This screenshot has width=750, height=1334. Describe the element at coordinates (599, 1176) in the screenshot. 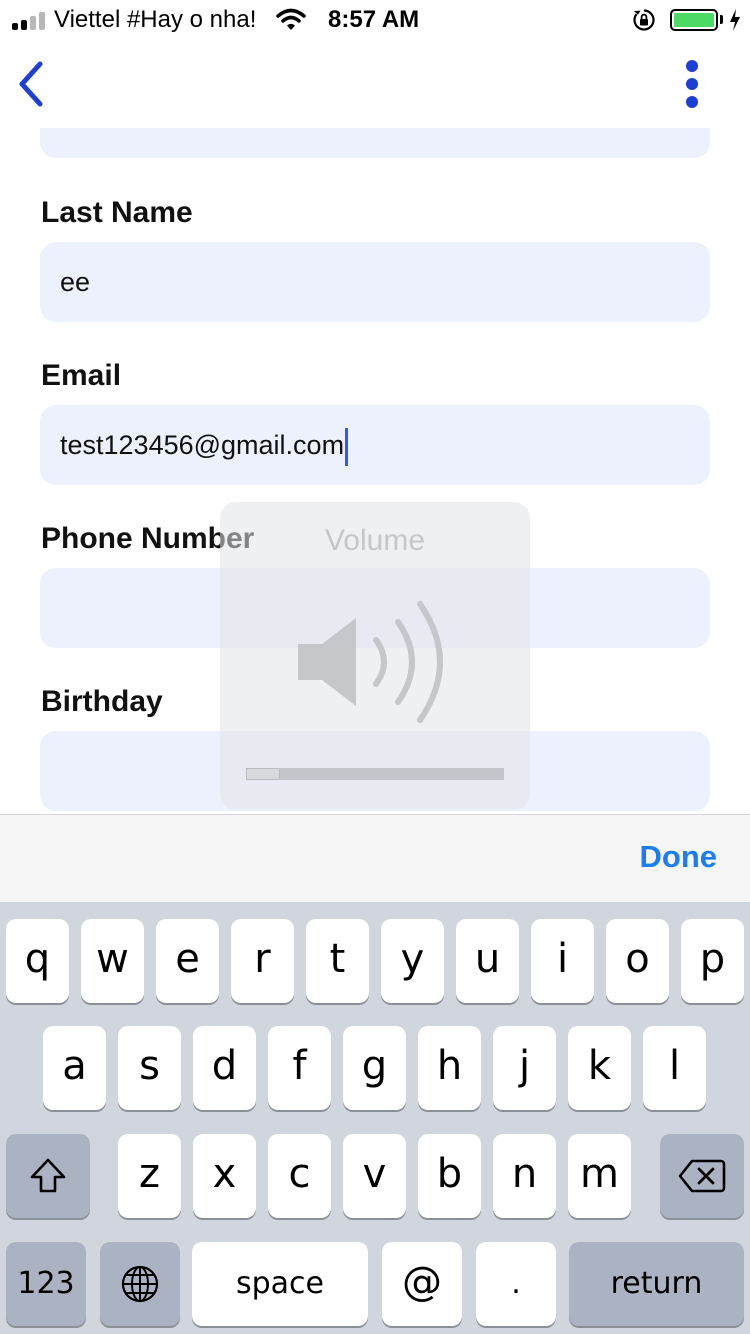

I see `key-m: m` at that location.